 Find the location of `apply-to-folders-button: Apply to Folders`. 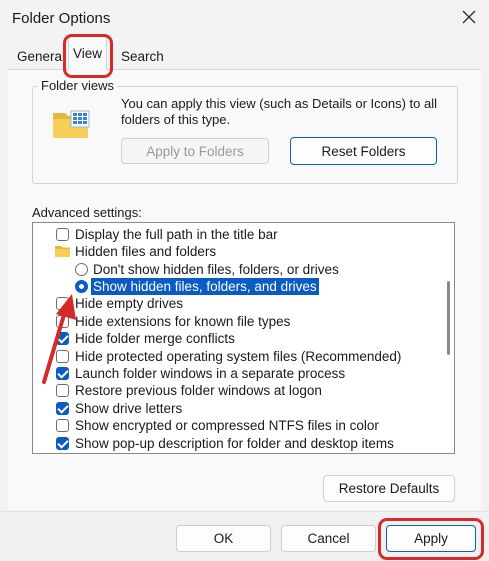

apply-to-folders-button: Apply to Folders is located at coordinates (195, 151).